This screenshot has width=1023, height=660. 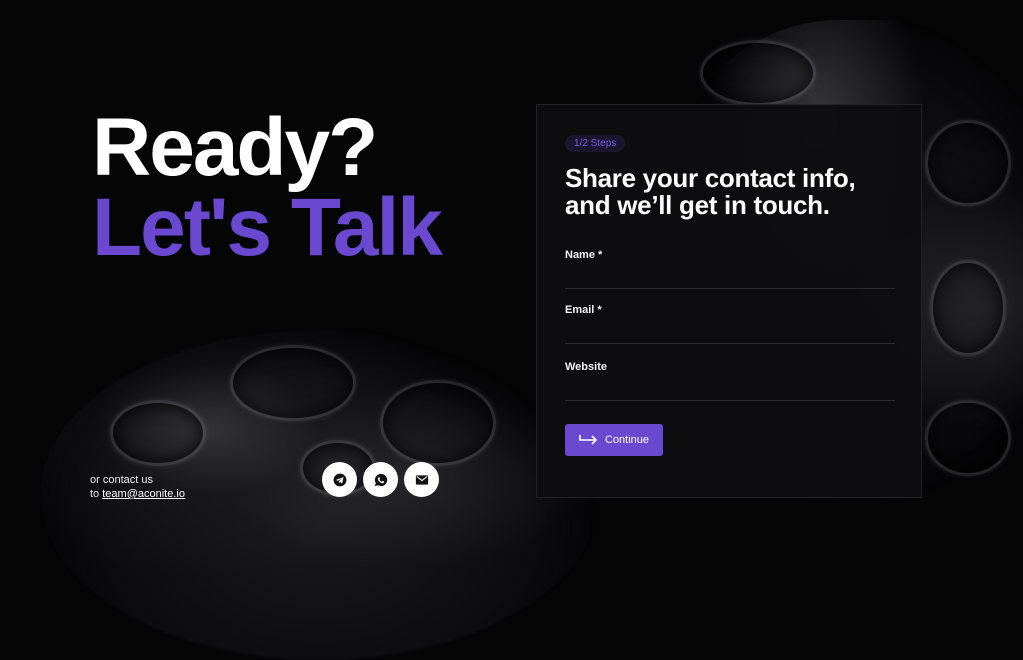 I want to click on whatsapp-icon, so click(x=380, y=479).